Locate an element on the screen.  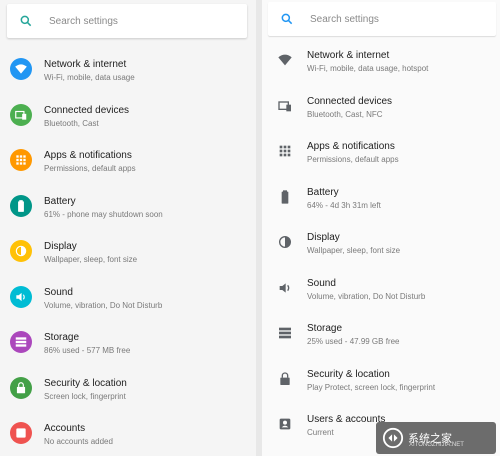
settings-item-storage: Storage 86% used - 577 MB free is located at coordinates (128, 346).